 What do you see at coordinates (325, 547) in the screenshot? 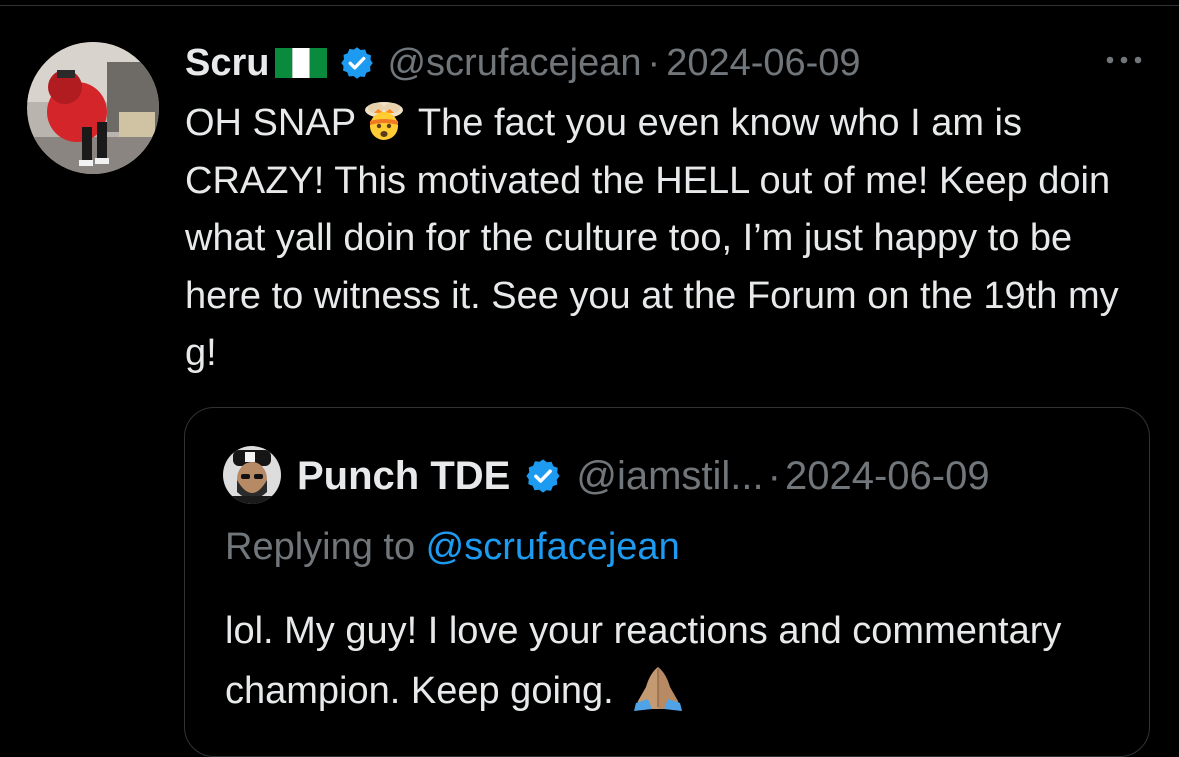
I see `replying-to-prefix: Replying to` at bounding box center [325, 547].